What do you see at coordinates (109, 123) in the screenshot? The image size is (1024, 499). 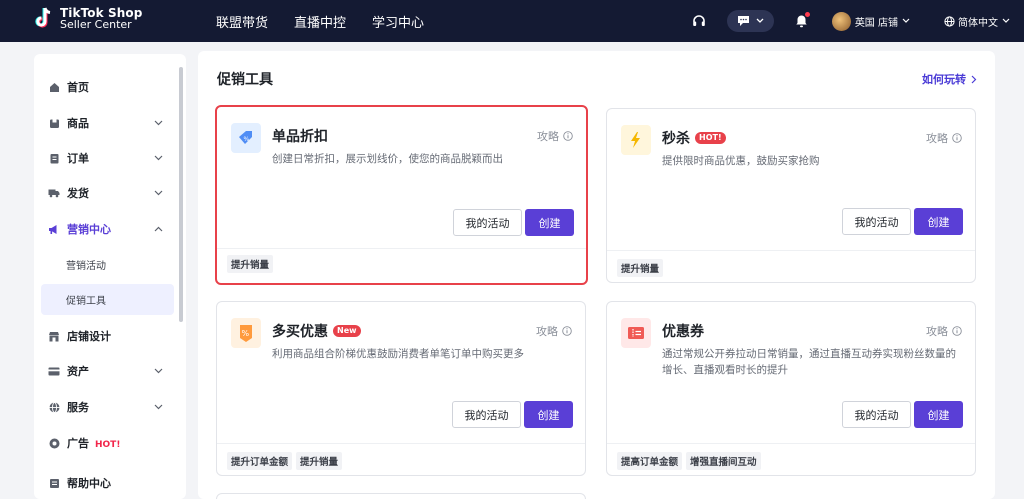 I see `sidebar-item-products: 商品` at bounding box center [109, 123].